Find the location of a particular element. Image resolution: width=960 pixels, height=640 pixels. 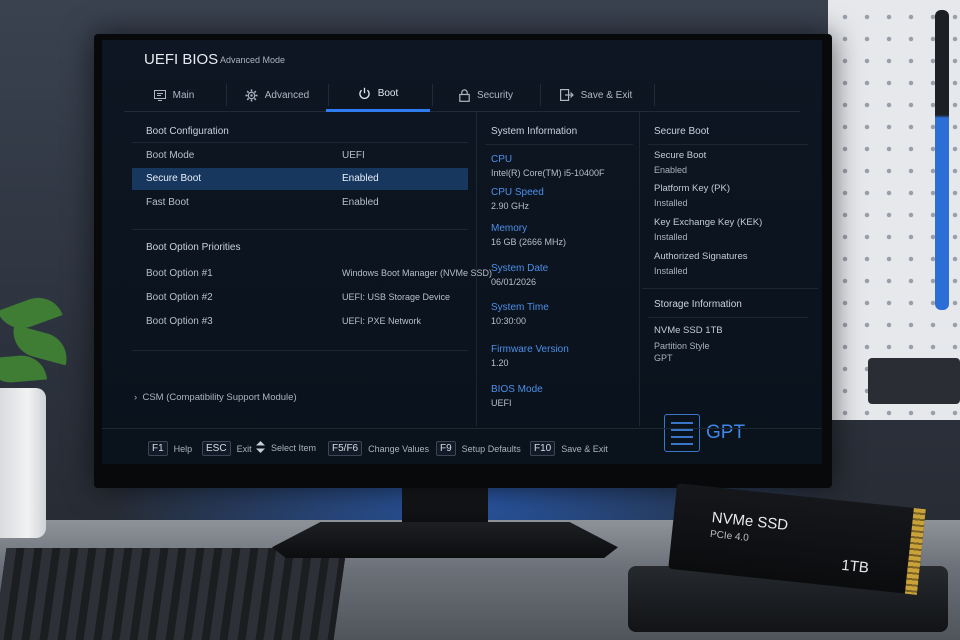

hint-label: Save & Exit is located at coordinates (584, 448).